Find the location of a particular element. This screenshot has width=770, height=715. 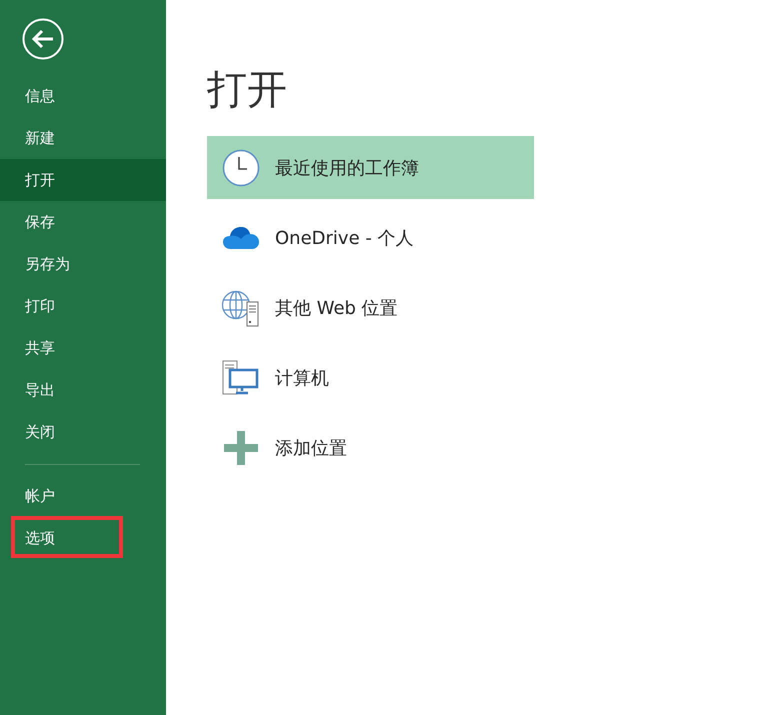

menu-item: 另存为 is located at coordinates (83, 264).